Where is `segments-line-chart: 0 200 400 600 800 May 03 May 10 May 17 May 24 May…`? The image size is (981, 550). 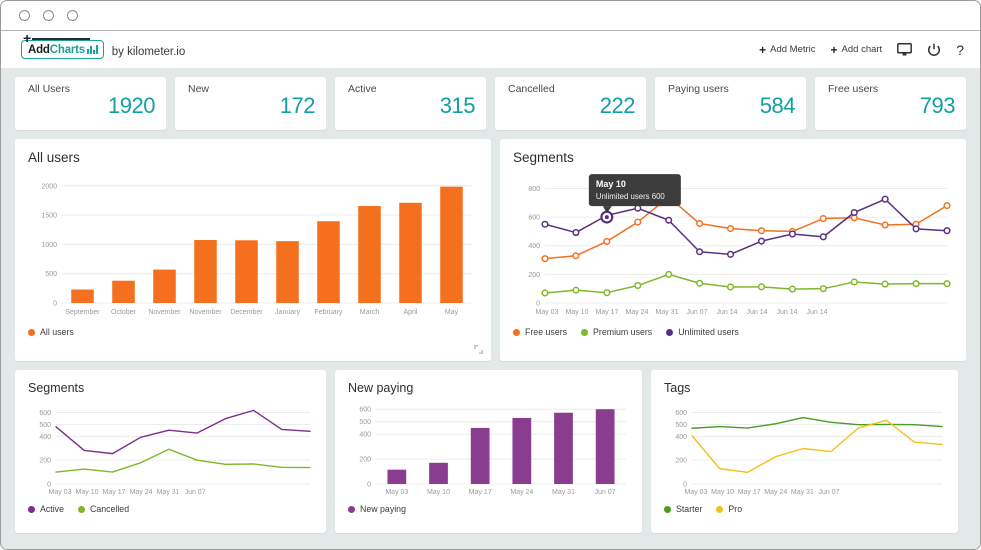
segments-line-chart: 0 200 400 600 800 May 03 May 10 May 17 May 24 May… is located at coordinates (739, 245).